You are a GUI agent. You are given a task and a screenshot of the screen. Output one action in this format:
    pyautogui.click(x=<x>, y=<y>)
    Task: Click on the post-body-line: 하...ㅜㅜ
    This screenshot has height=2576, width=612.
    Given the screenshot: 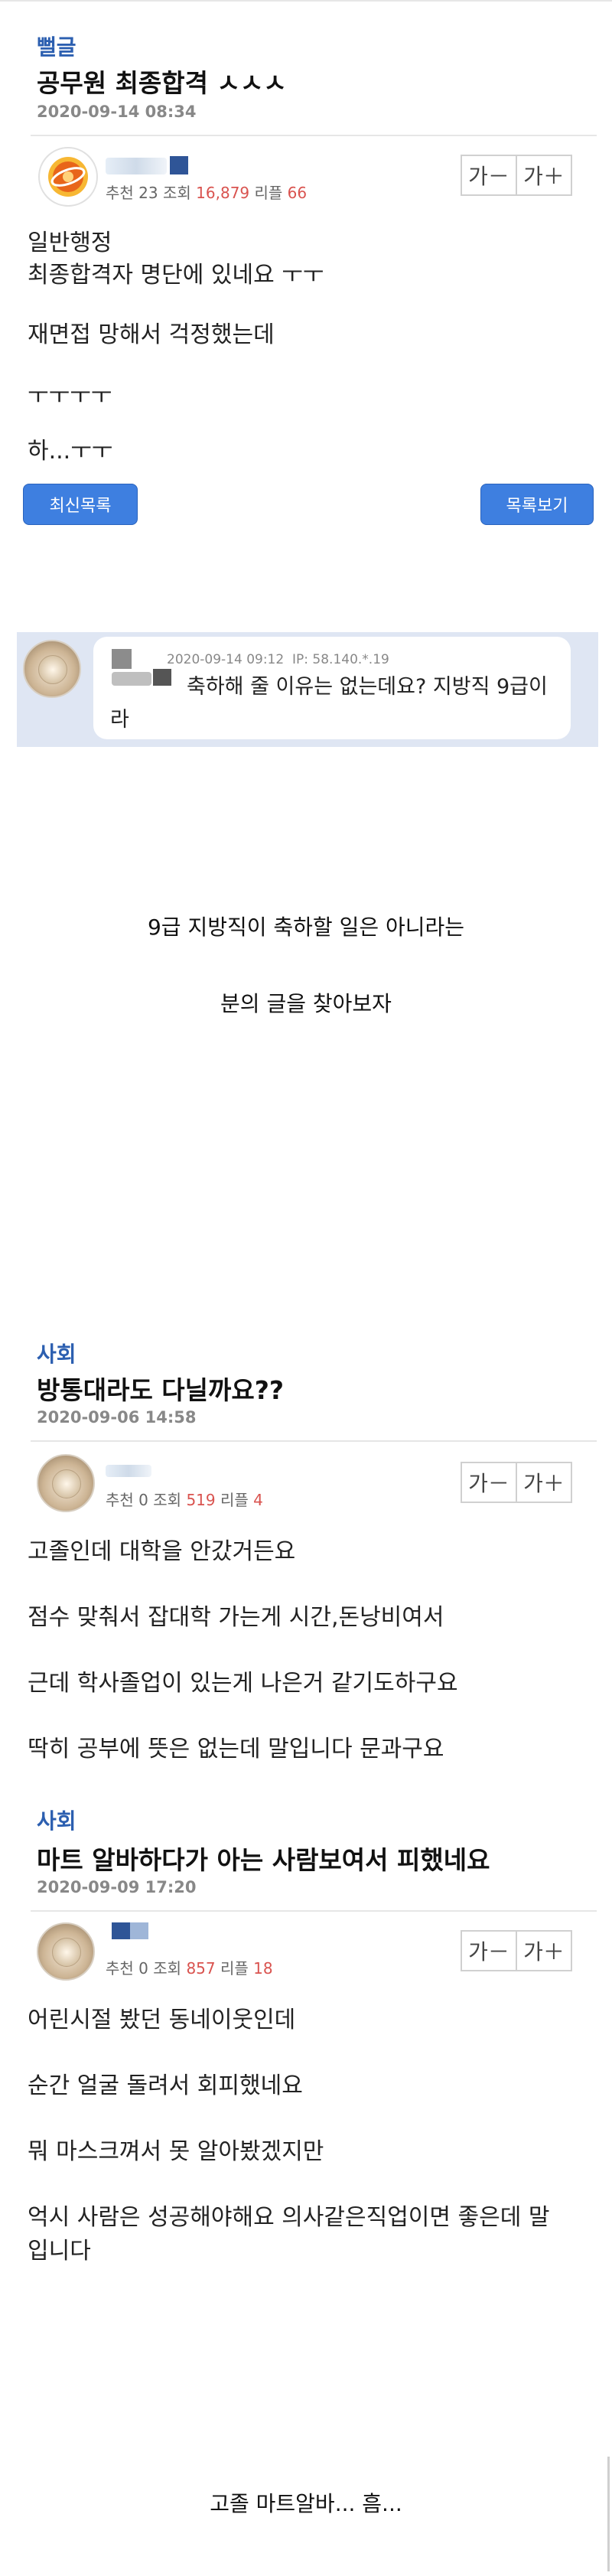 What is the action you would take?
    pyautogui.click(x=70, y=452)
    